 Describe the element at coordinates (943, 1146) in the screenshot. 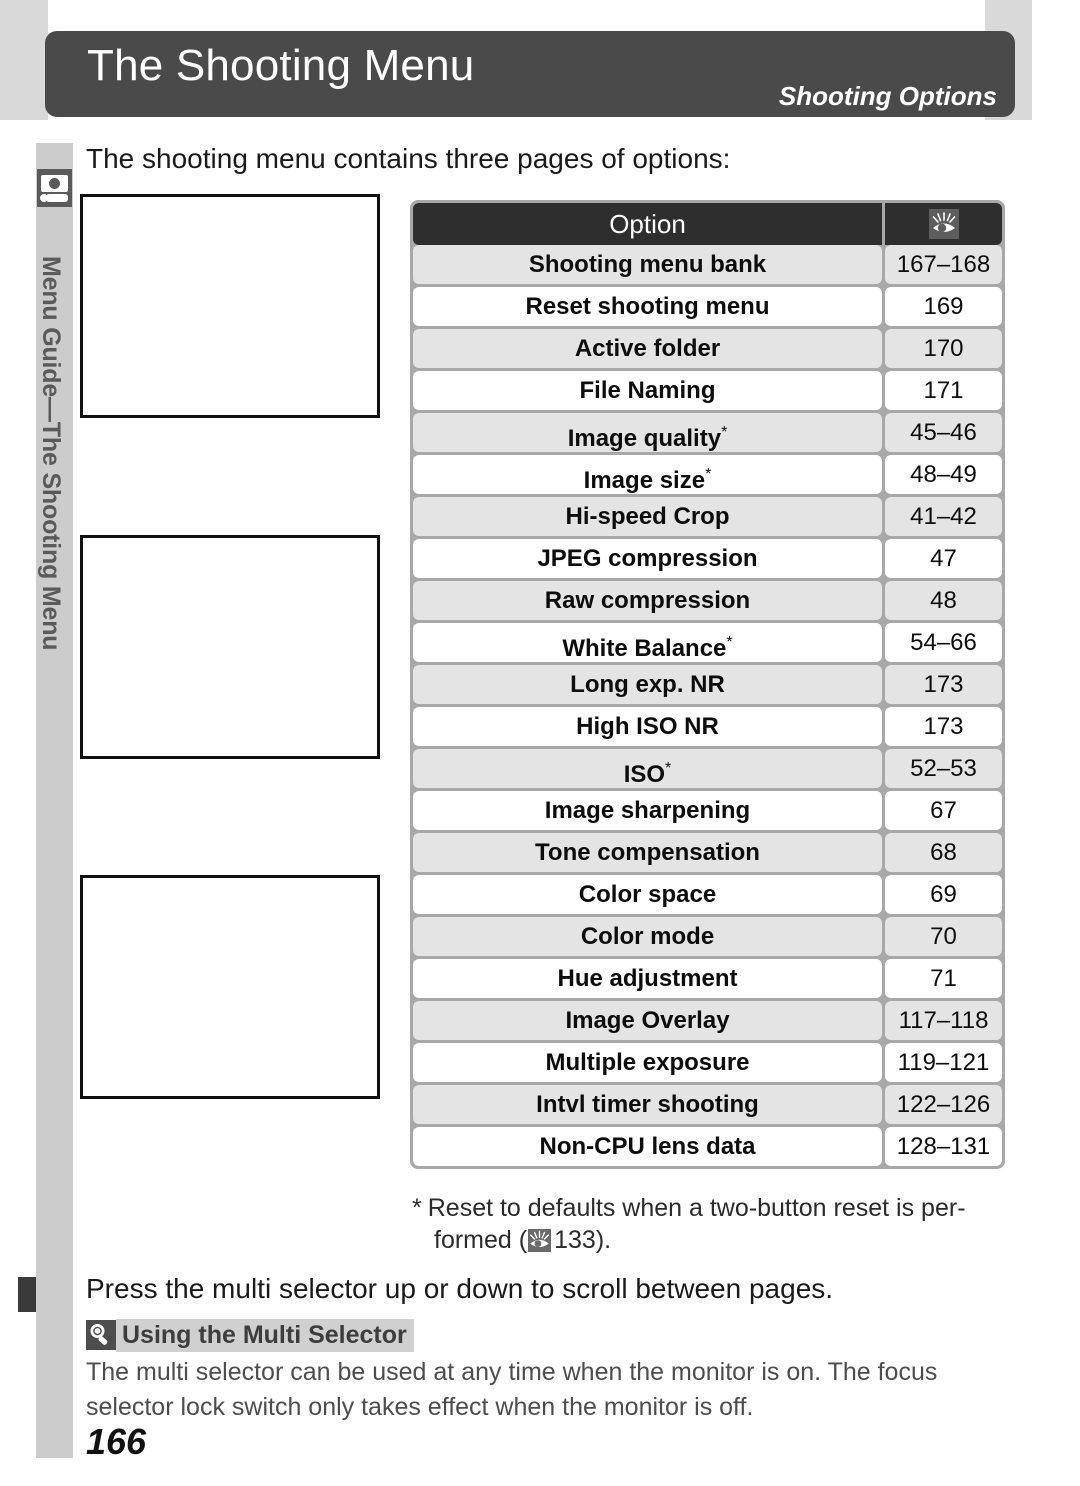

I see `table-cell-page: 128–131` at that location.